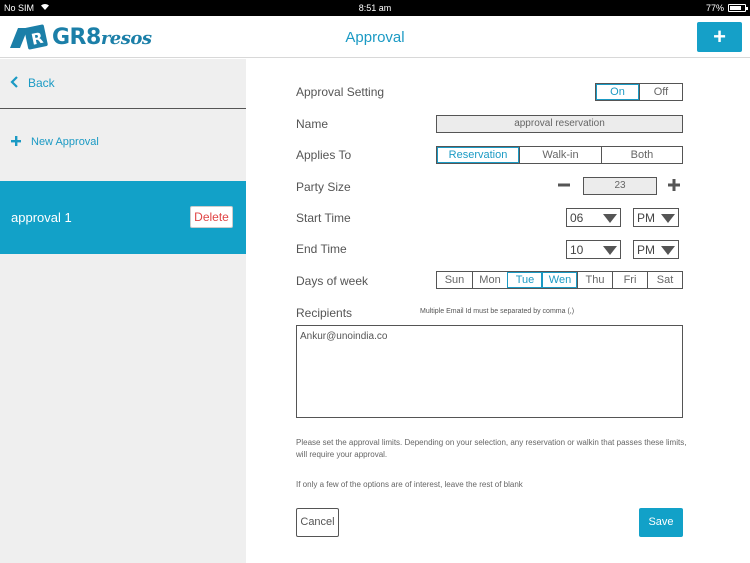 This screenshot has width=750, height=563. Describe the element at coordinates (340, 92) in the screenshot. I see `approval-setting-label: Approval Setting` at that location.